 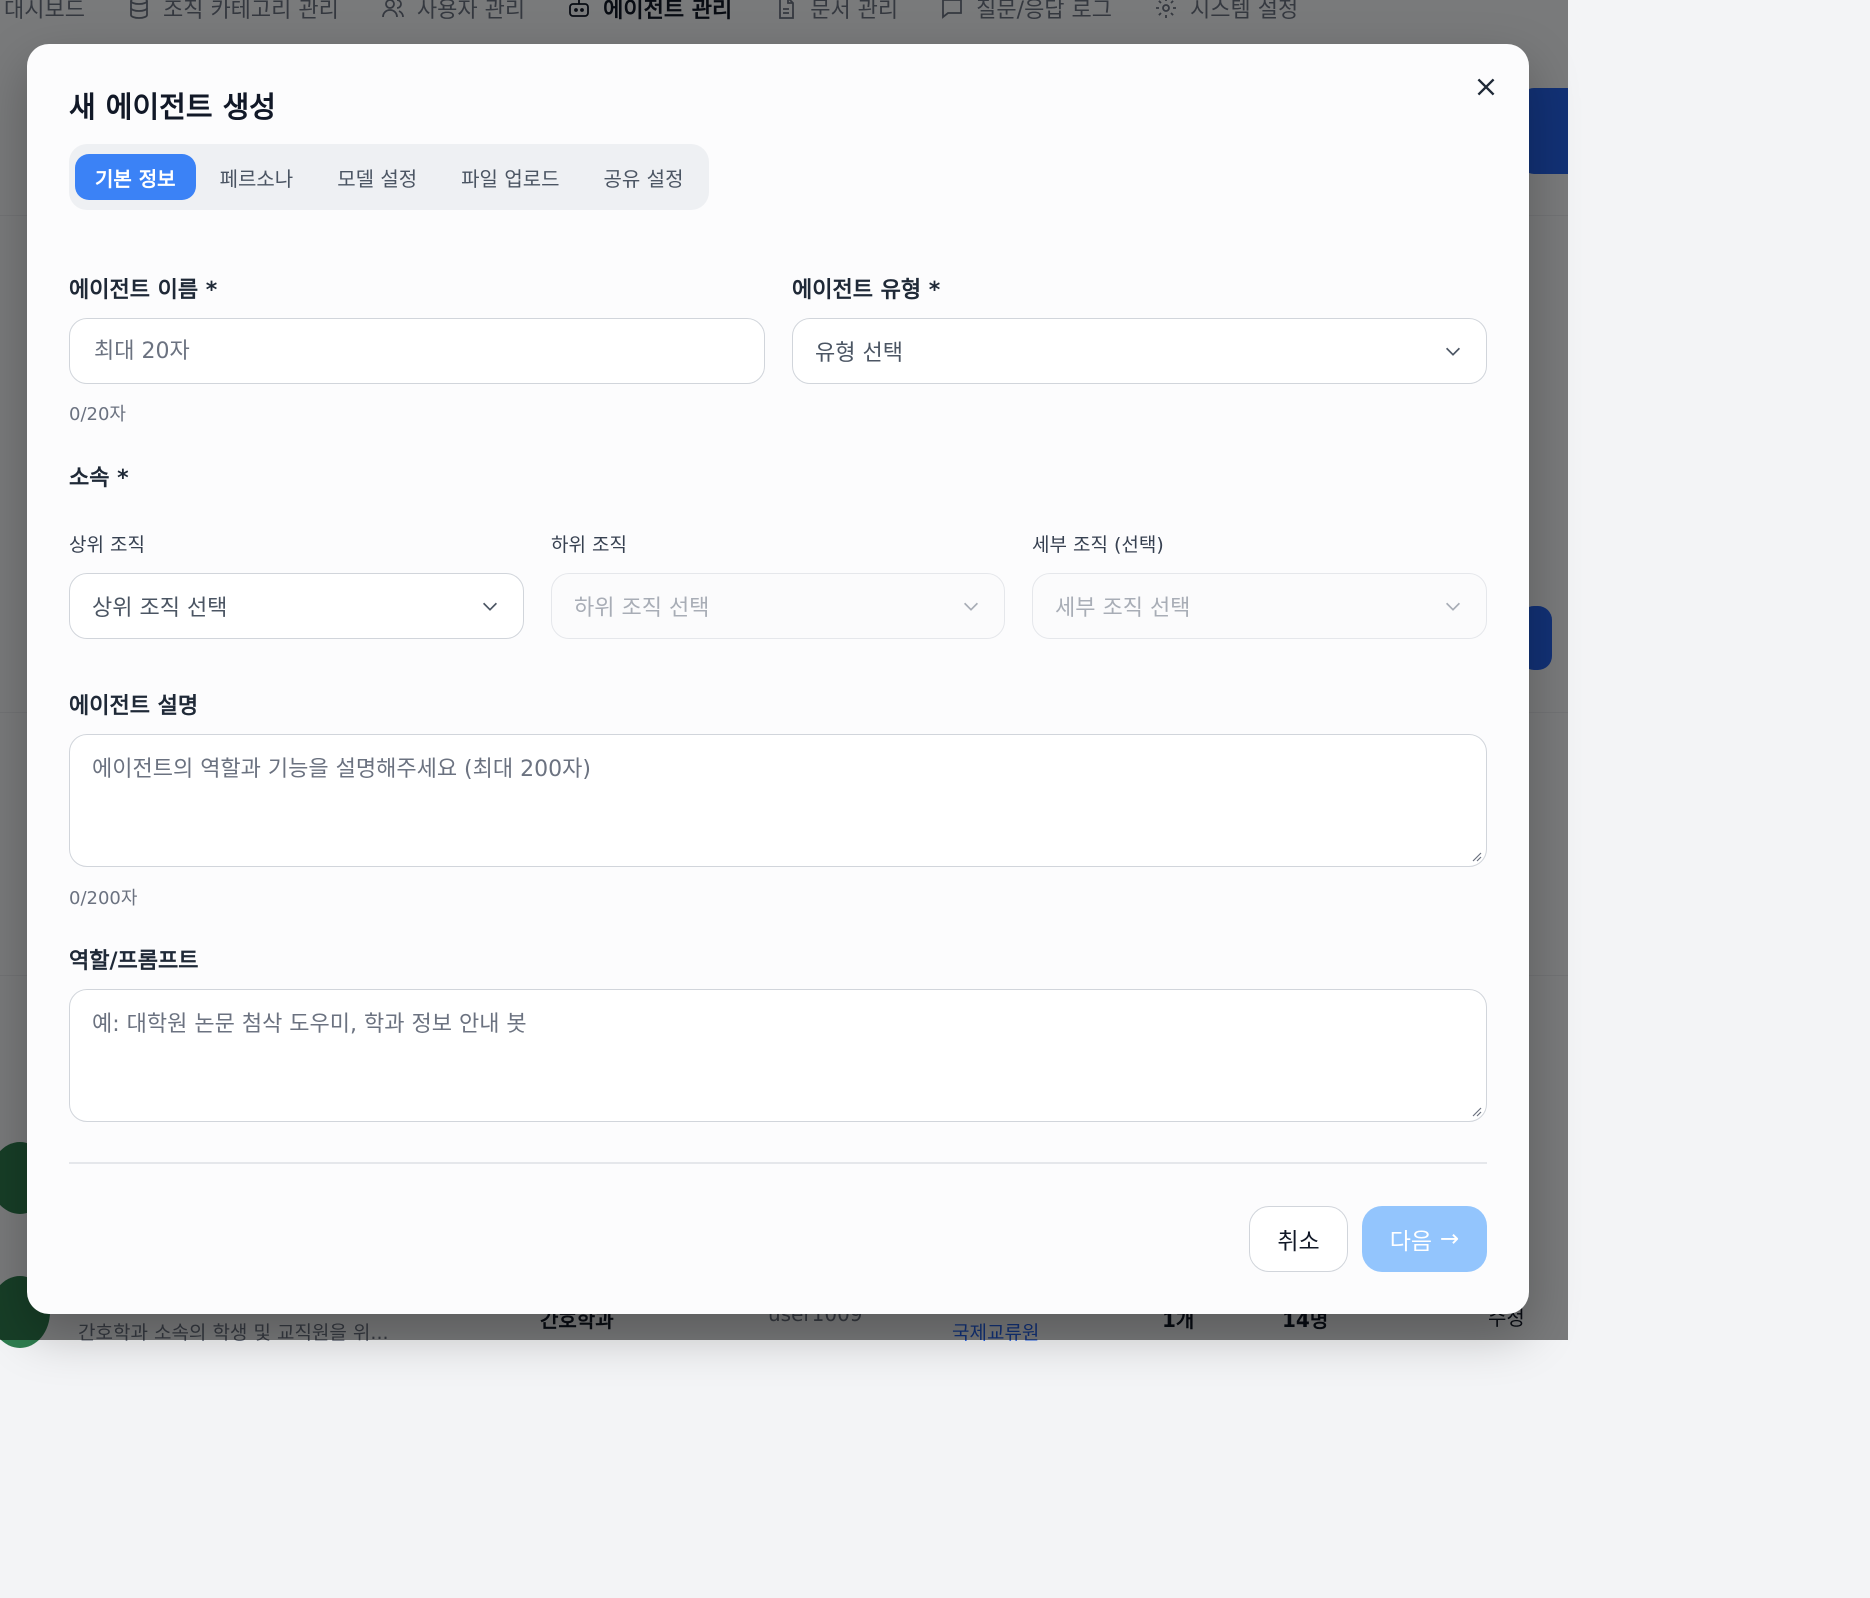 I want to click on modal-title: 새 에이전트 생성, so click(x=172, y=107).